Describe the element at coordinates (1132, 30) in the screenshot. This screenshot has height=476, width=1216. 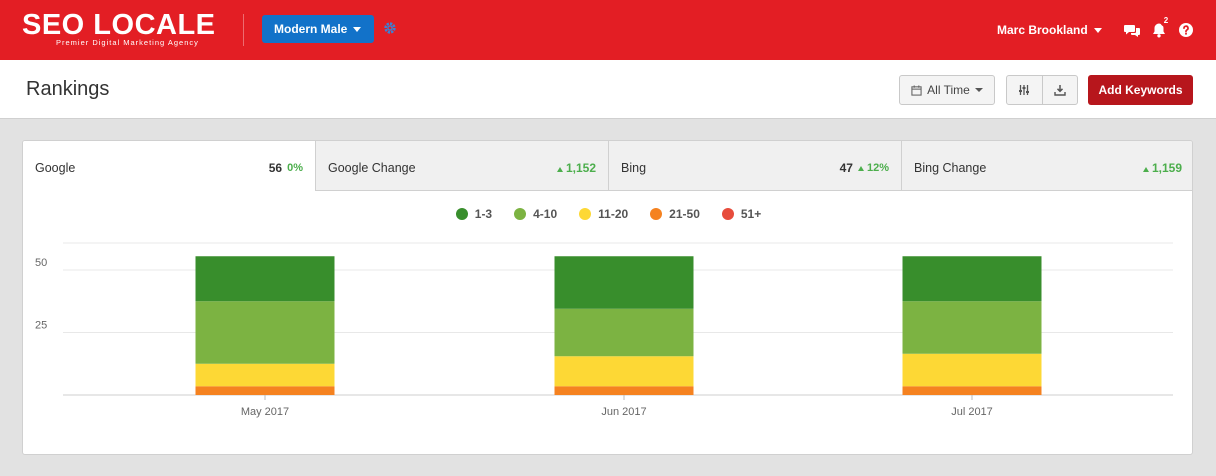
I see `chat-icon` at that location.